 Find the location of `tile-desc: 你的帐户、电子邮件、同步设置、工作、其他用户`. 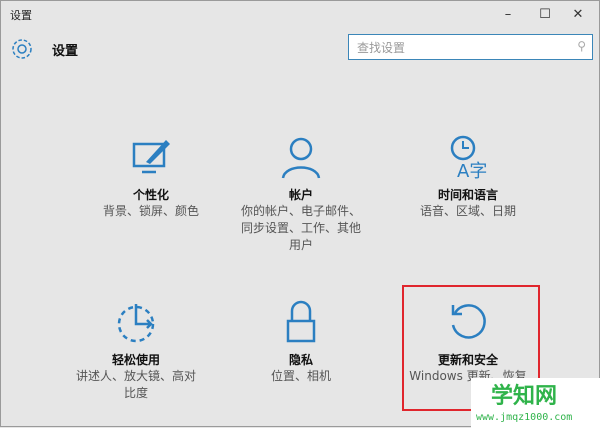

tile-desc: 你的帐户、电子邮件、同步设置、工作、其他用户 is located at coordinates (300, 228).